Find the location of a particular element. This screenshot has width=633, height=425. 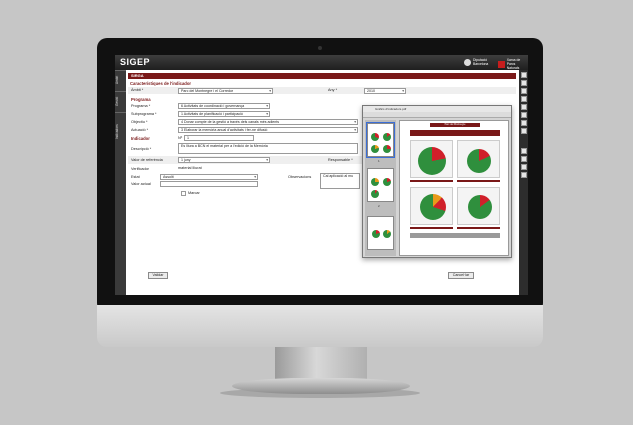

responsable-label: Responsable * is located at coordinates (340, 160).